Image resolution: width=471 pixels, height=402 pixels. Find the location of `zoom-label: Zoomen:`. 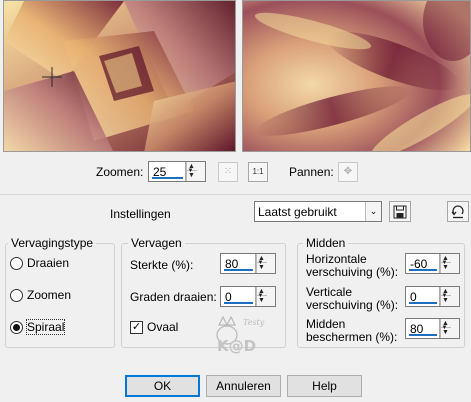

zoom-label: Zoomen: is located at coordinates (120, 172).